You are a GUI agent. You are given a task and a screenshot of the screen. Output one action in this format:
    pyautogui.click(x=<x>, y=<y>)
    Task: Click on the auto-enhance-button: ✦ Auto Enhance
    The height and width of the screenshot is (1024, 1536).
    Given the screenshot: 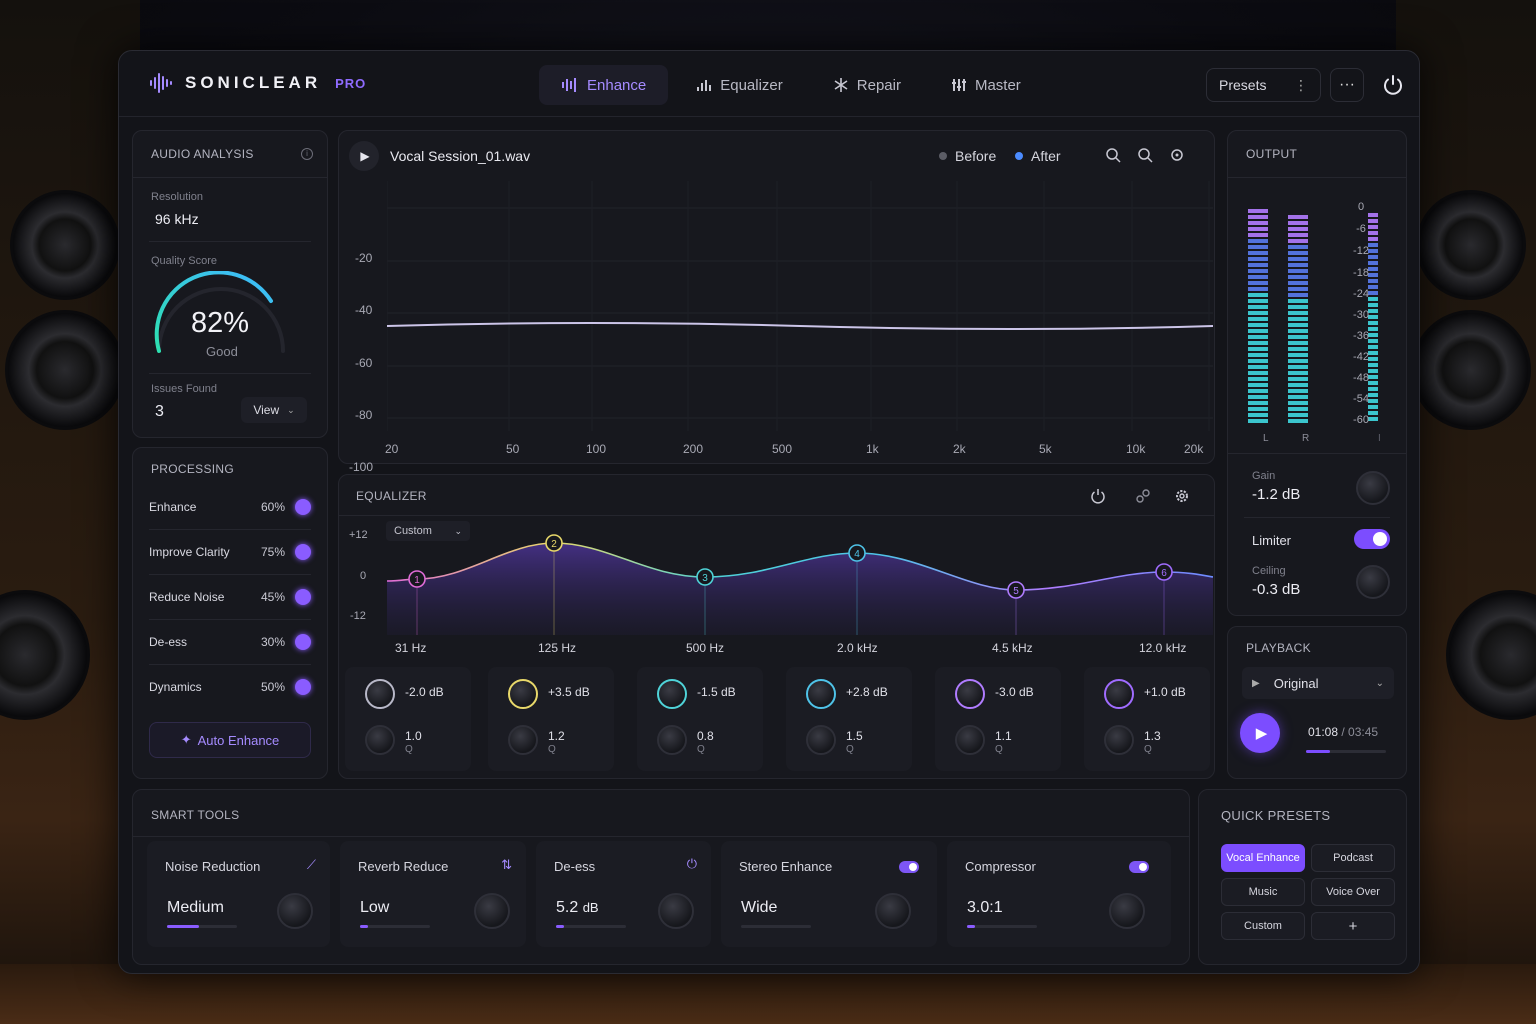 What is the action you would take?
    pyautogui.click(x=230, y=740)
    